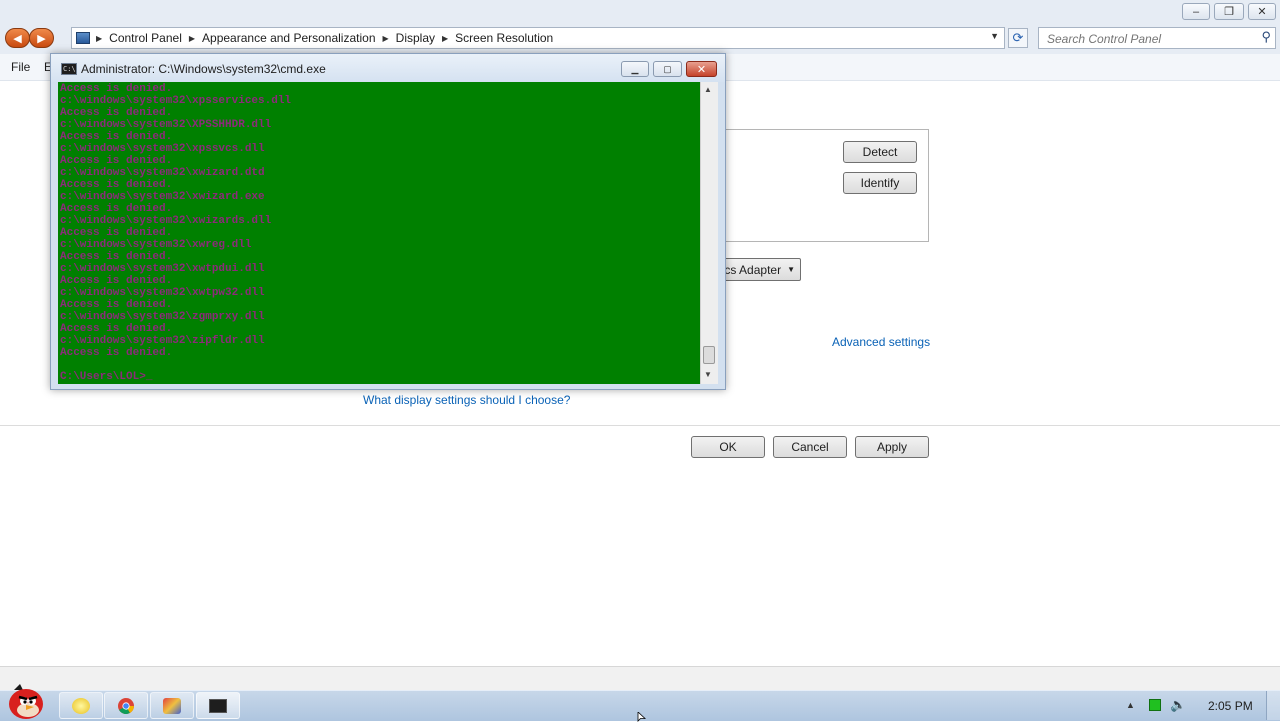 Image resolution: width=1280 pixels, height=722 pixels. I want to click on show-desktop-button, so click(1273, 705).